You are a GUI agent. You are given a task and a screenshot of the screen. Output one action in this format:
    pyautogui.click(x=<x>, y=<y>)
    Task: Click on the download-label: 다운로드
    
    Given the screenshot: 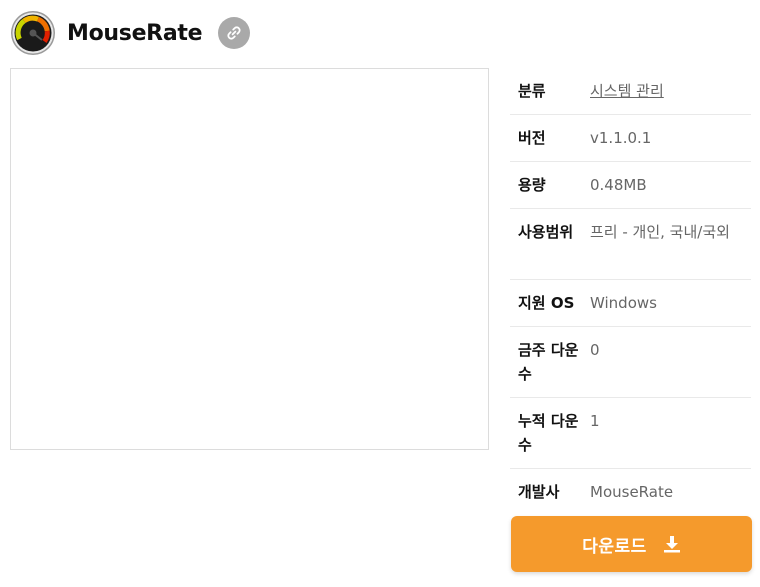 What is the action you would take?
    pyautogui.click(x=614, y=546)
    